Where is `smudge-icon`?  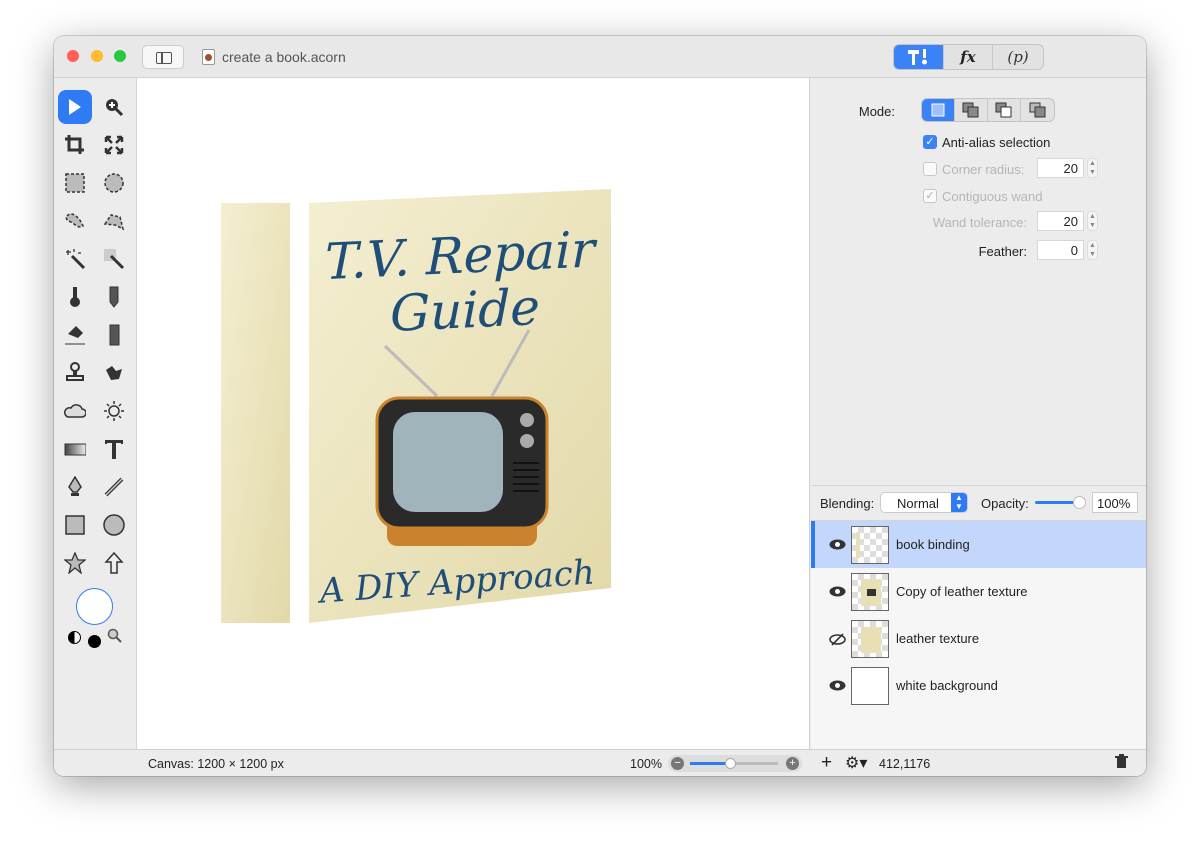 smudge-icon is located at coordinates (114, 373).